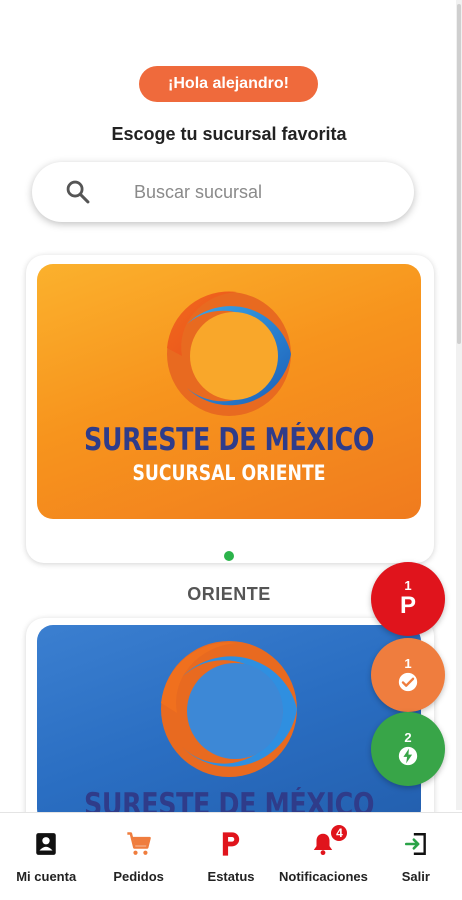 This screenshot has height=900, width=462. What do you see at coordinates (229, 134) in the screenshot?
I see `page-subtitle: Escoge tu sucursal favorita` at bounding box center [229, 134].